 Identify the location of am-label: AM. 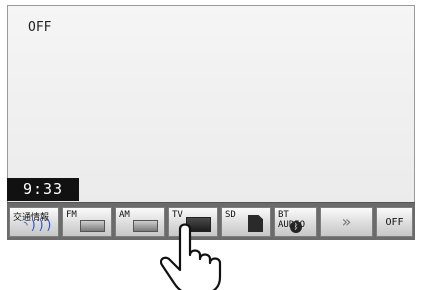
(124, 215).